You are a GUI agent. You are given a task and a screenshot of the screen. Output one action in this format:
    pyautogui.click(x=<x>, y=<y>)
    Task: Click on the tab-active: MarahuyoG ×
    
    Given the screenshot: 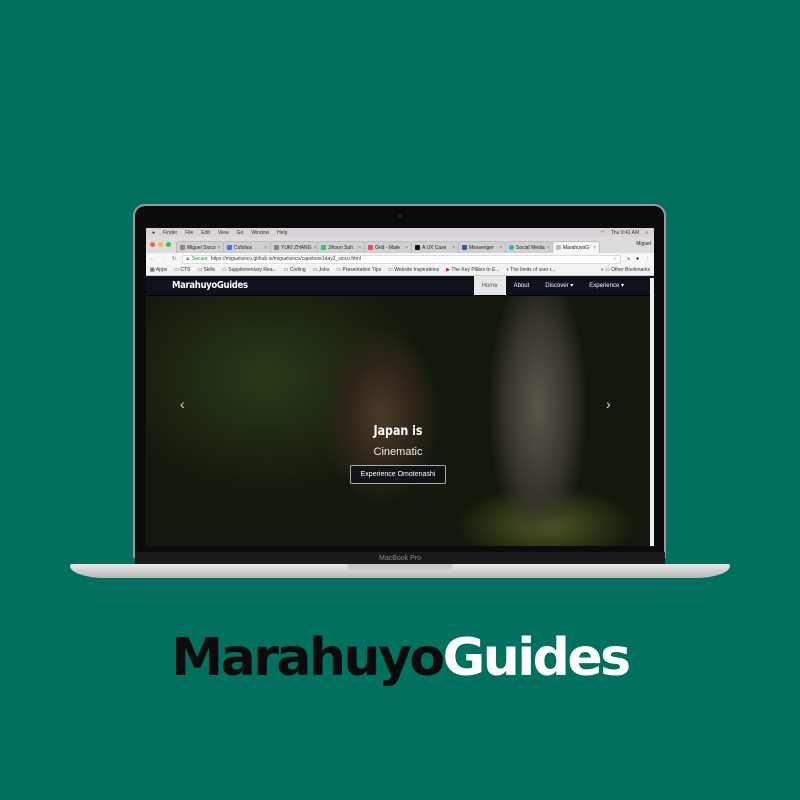 What is the action you would take?
    pyautogui.click(x=576, y=247)
    